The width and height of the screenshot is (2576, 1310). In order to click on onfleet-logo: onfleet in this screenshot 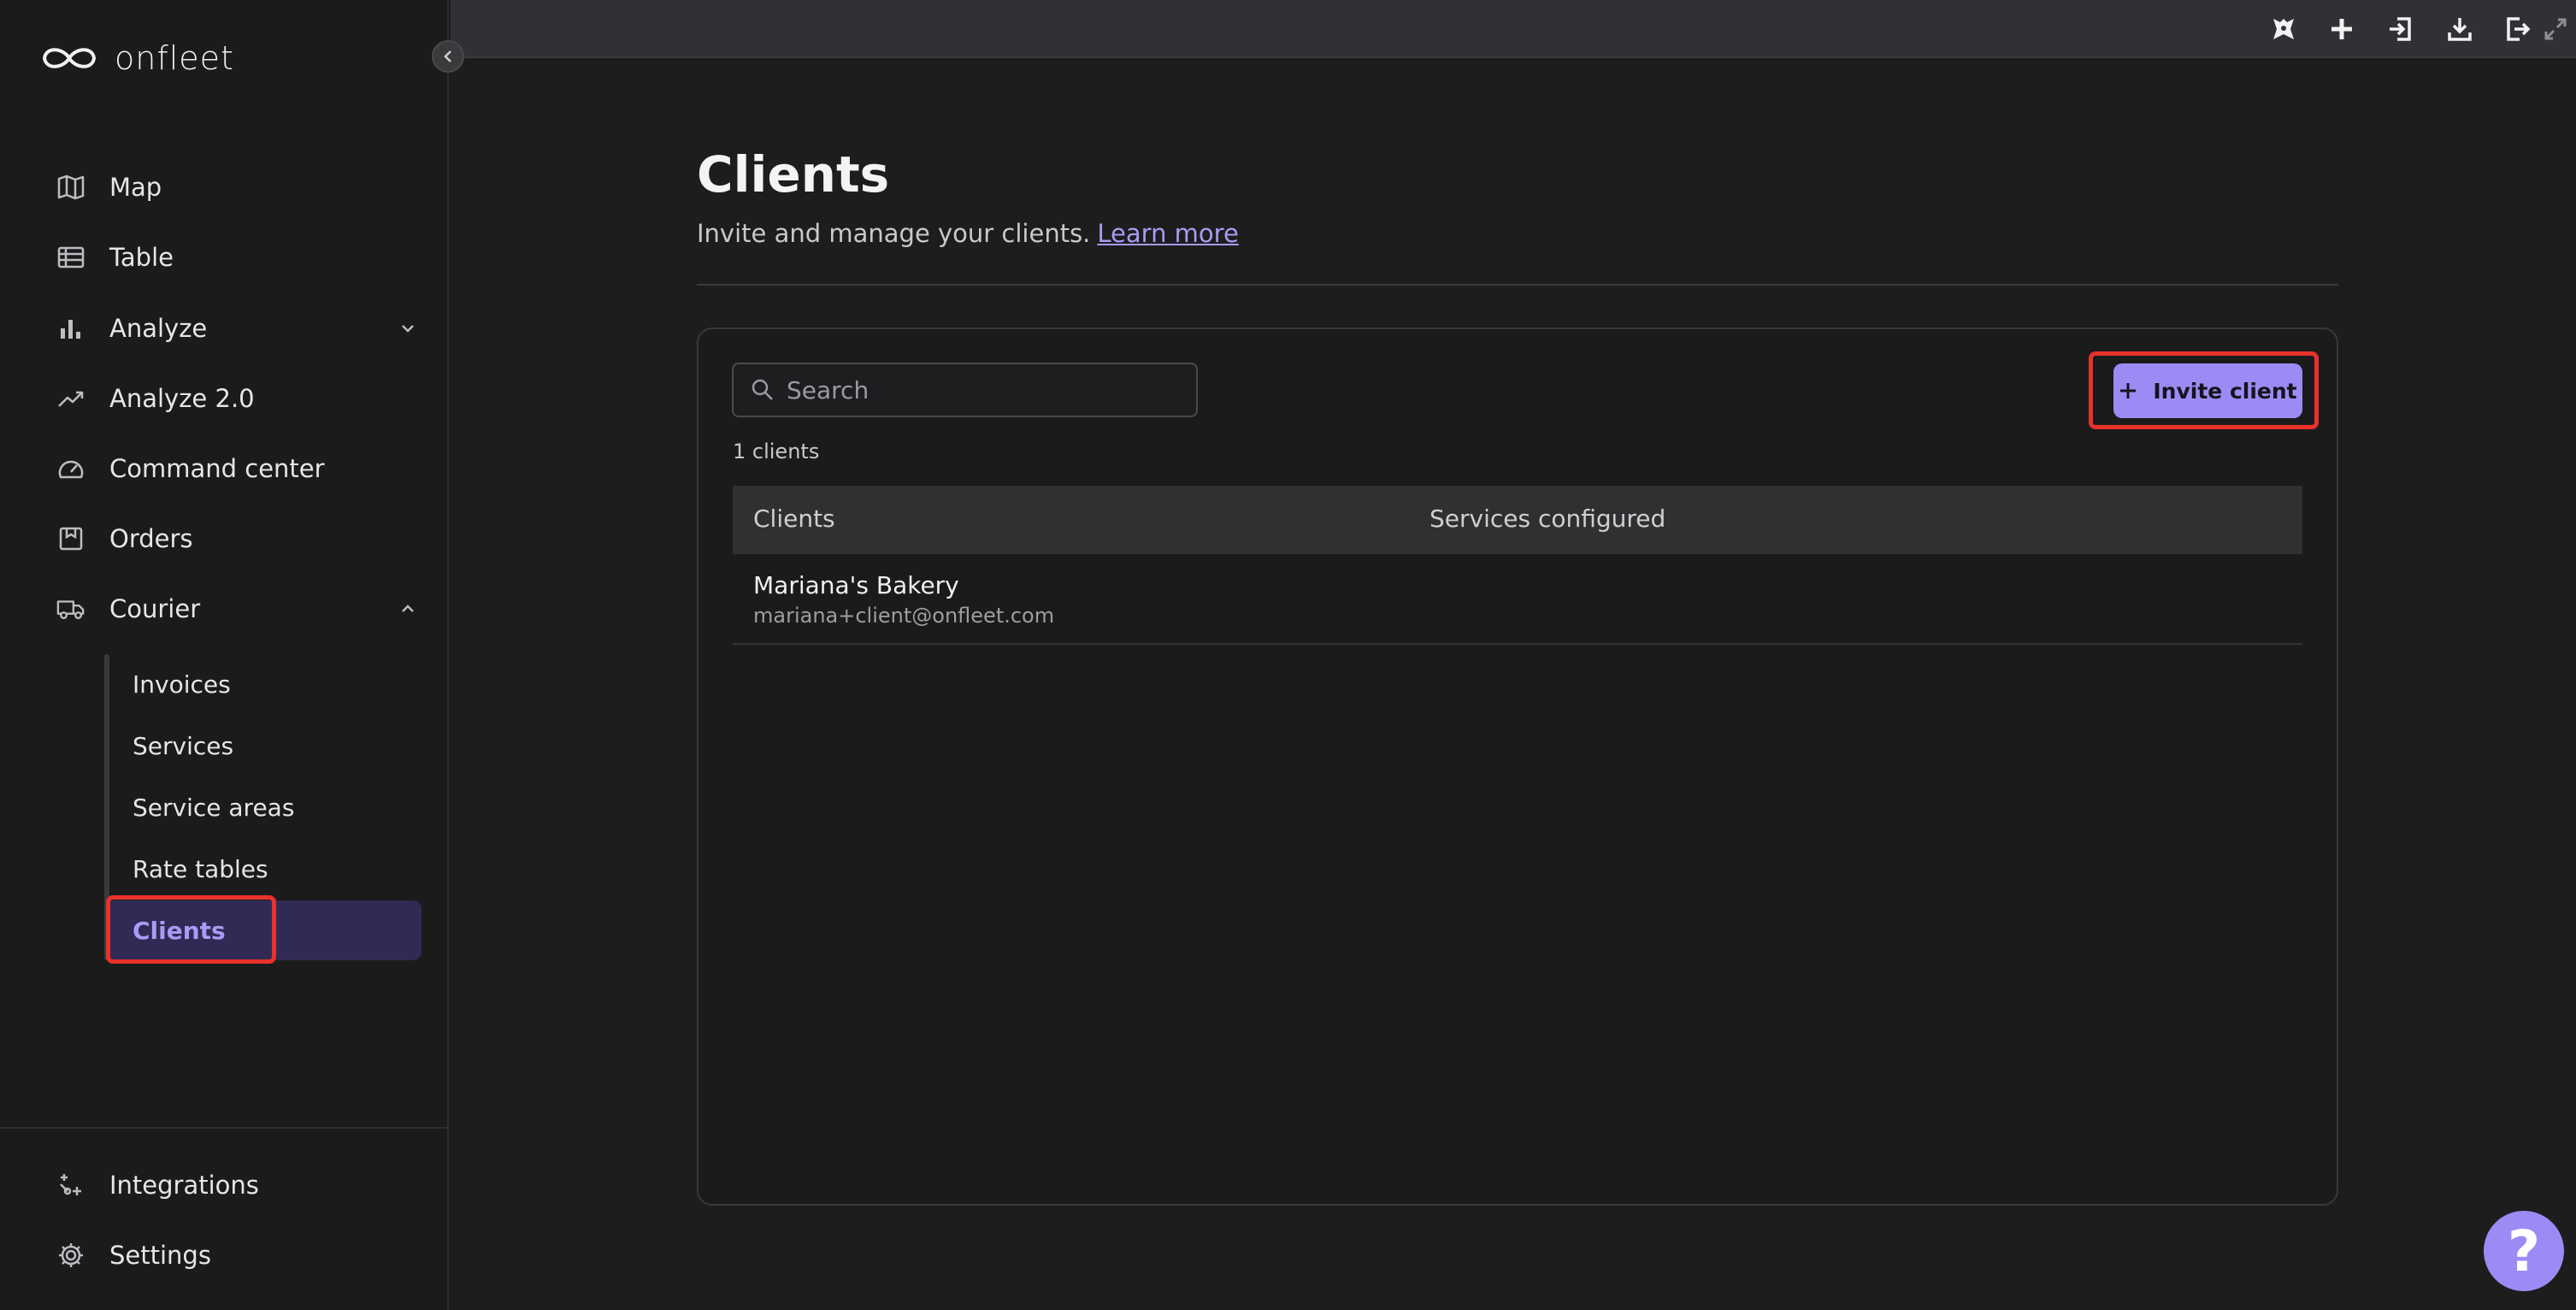, I will do `click(136, 58)`.